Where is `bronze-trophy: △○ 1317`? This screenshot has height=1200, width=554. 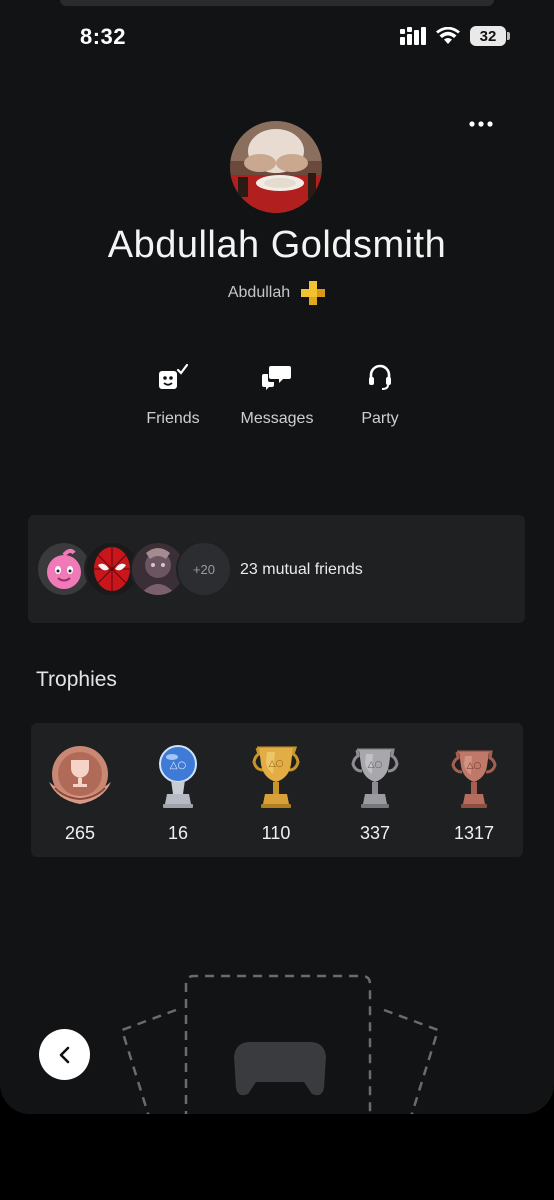 bronze-trophy: △○ 1317 is located at coordinates (474, 792).